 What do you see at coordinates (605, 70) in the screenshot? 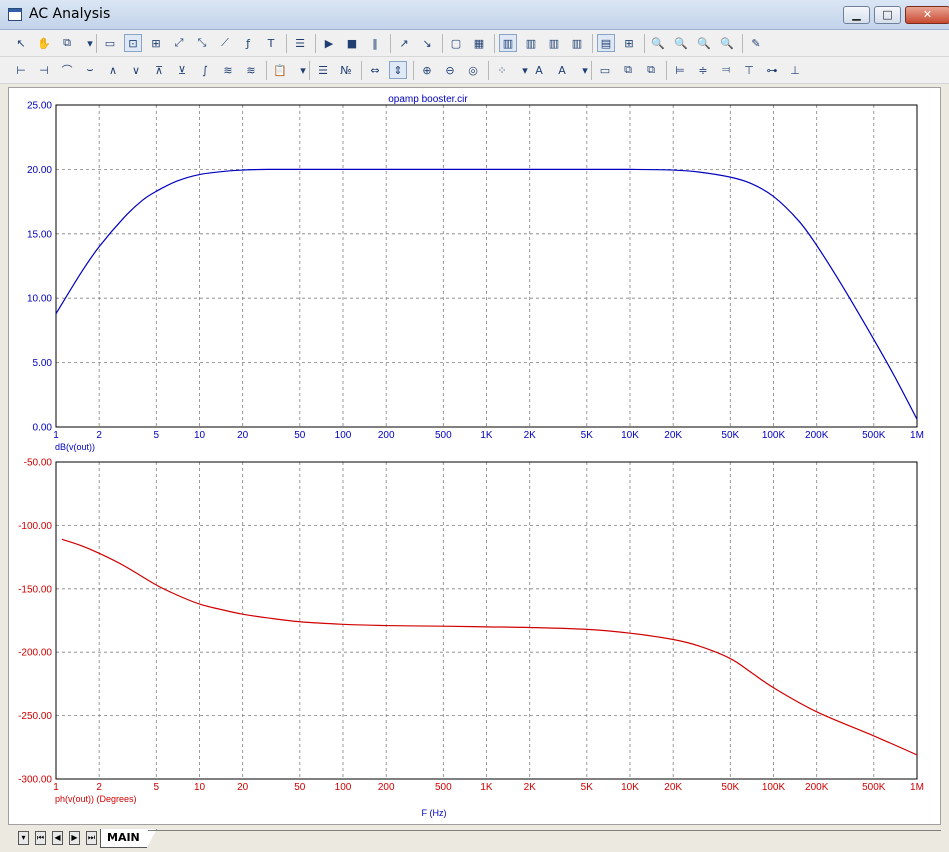
I see `label-icon: ▭` at bounding box center [605, 70].